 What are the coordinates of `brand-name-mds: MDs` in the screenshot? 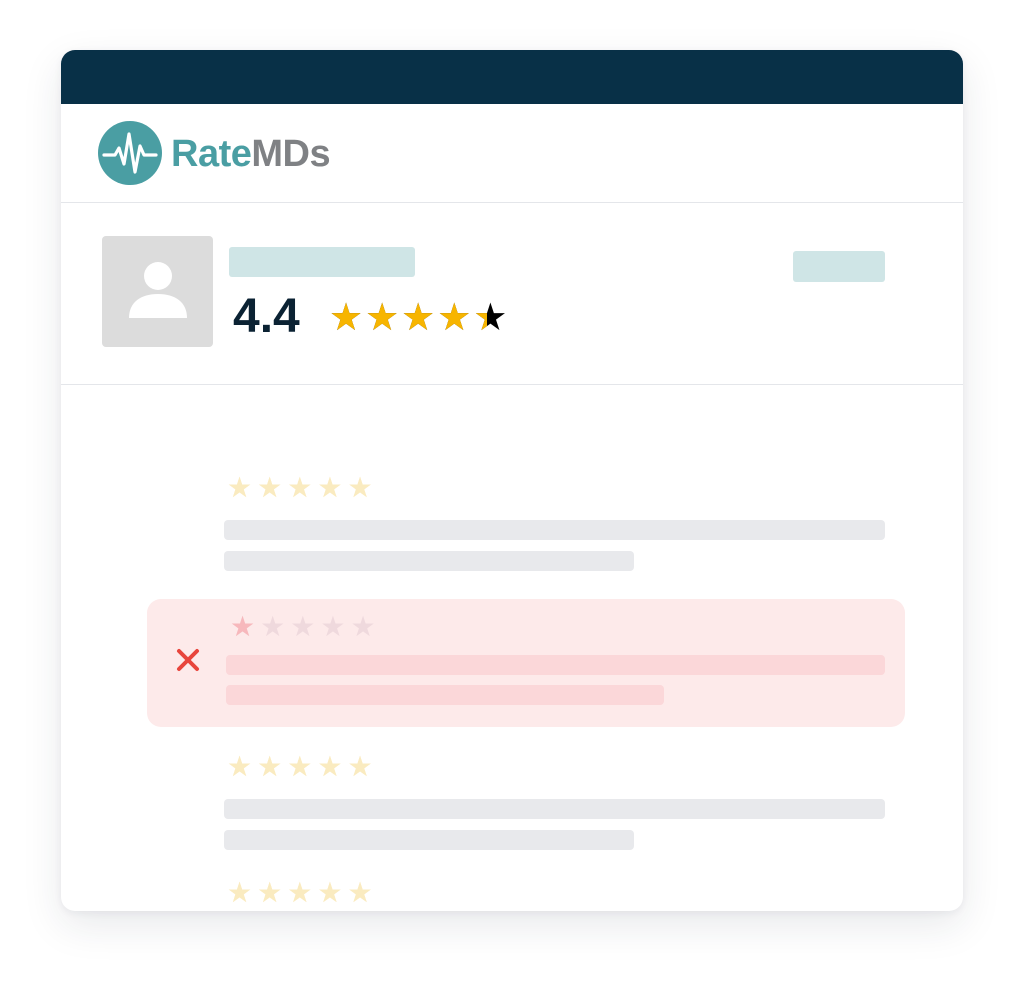 It's located at (291, 154).